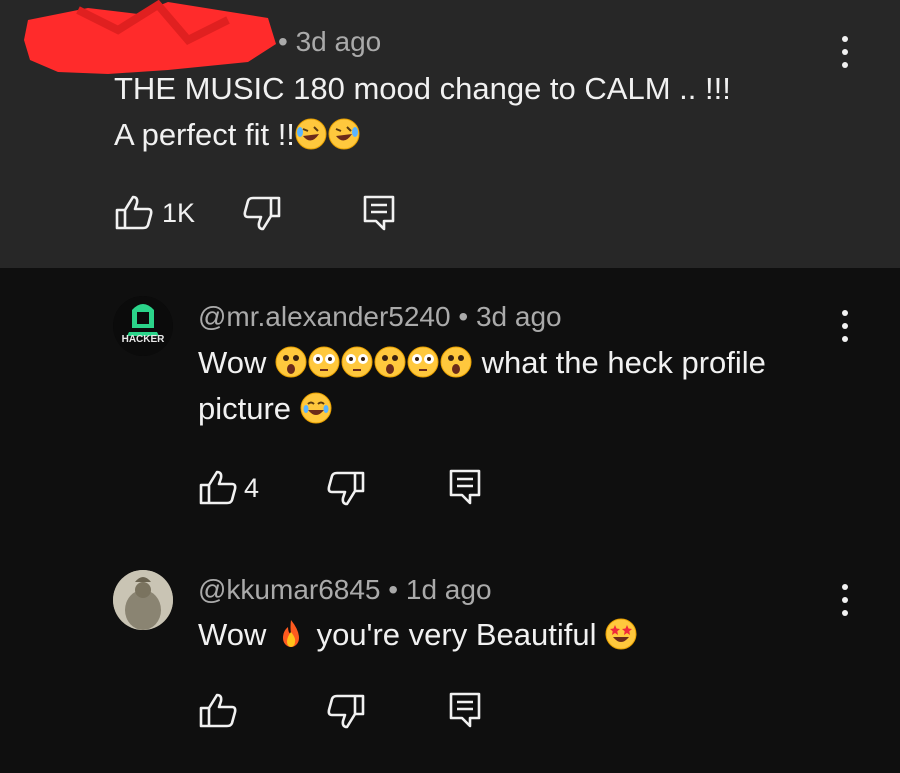 The width and height of the screenshot is (900, 773). Describe the element at coordinates (179, 213) in the screenshot. I see `like-count: 1K` at that location.